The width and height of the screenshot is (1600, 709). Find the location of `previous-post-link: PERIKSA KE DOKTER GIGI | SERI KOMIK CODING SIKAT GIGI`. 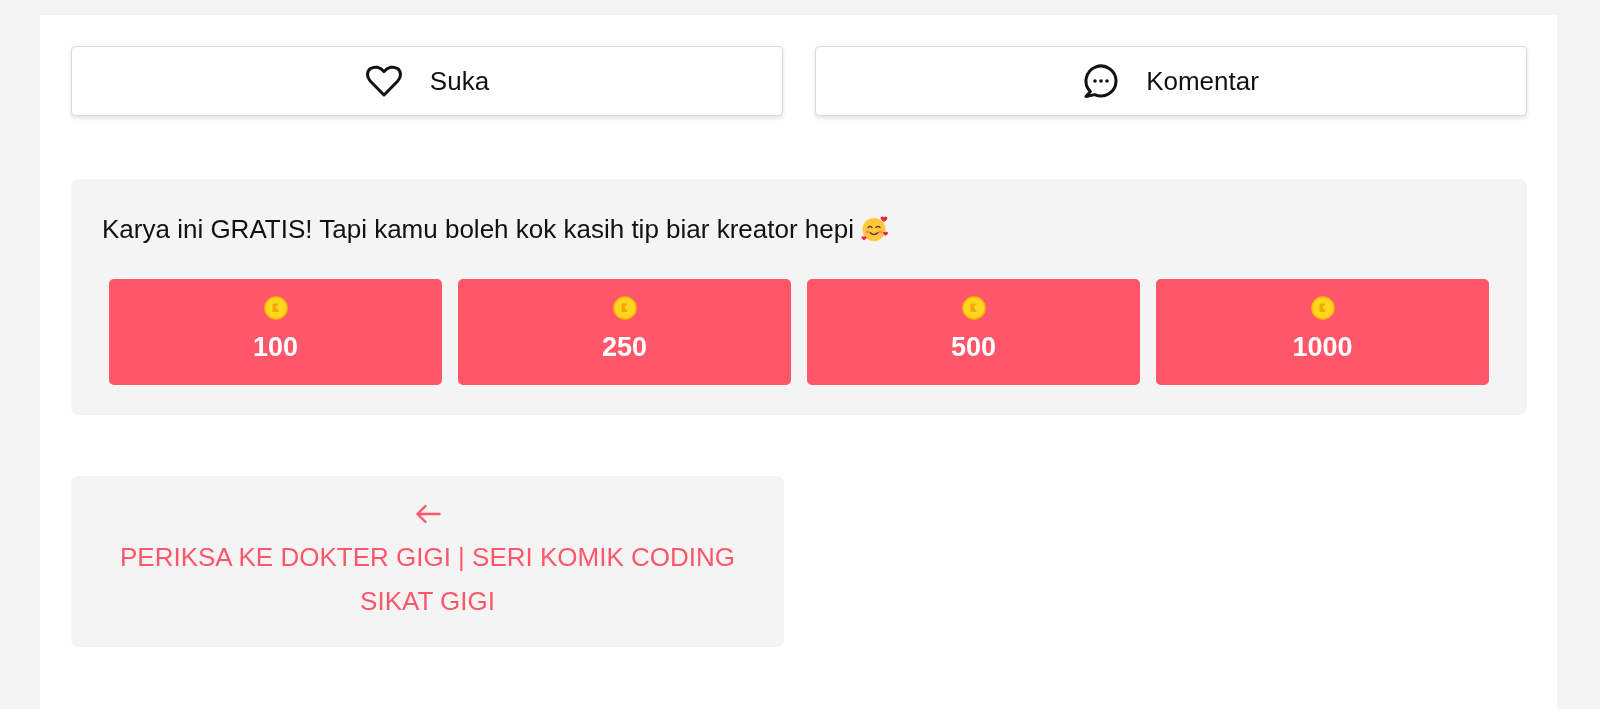

previous-post-link: PERIKSA KE DOKTER GIGI | SERI KOMIK CODING SIKAT GIGI is located at coordinates (427, 561).